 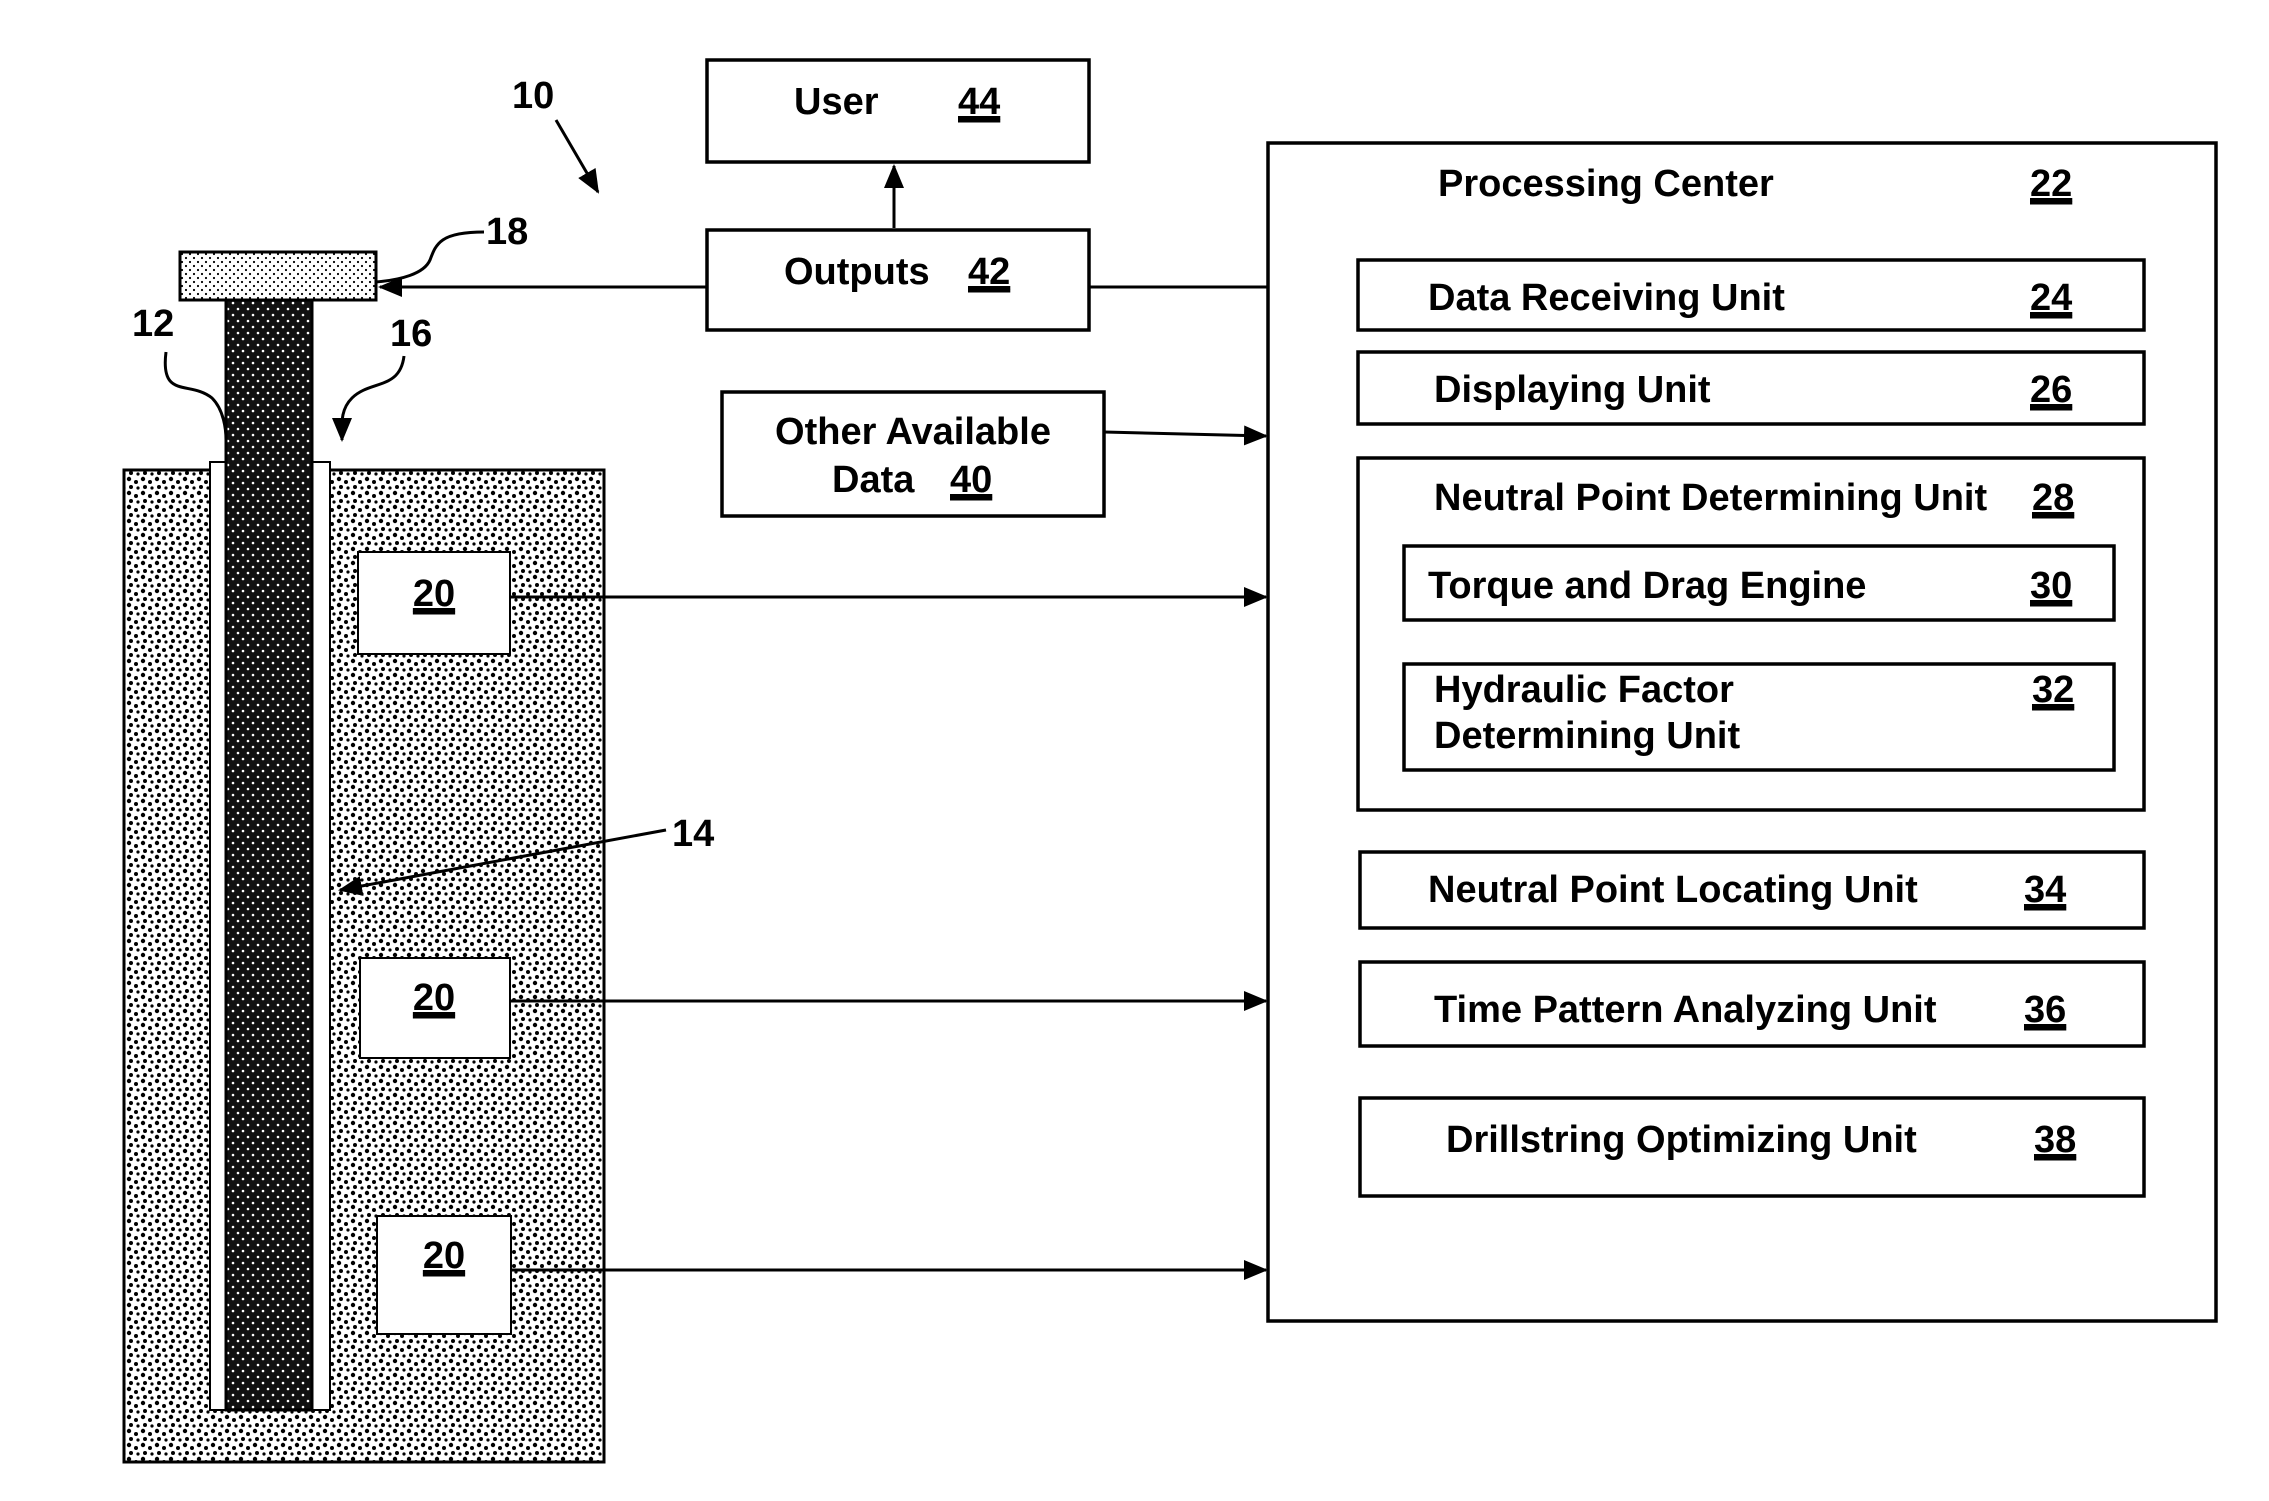 I want to click on hydraulic-factor-unit-ref: 32, so click(x=2053, y=690).